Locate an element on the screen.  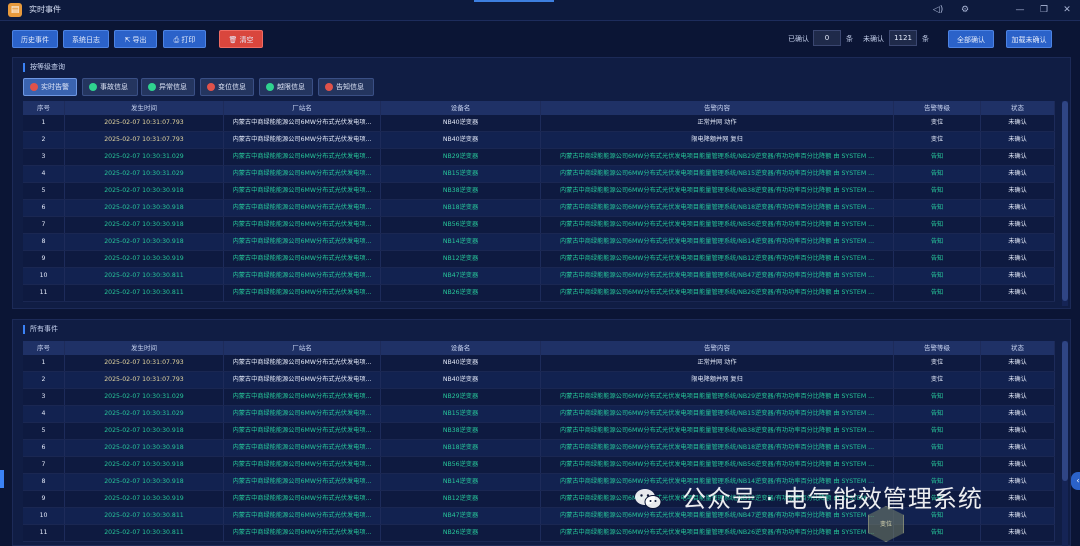
restore-icon: ❐ is located at coordinates (1044, 10).